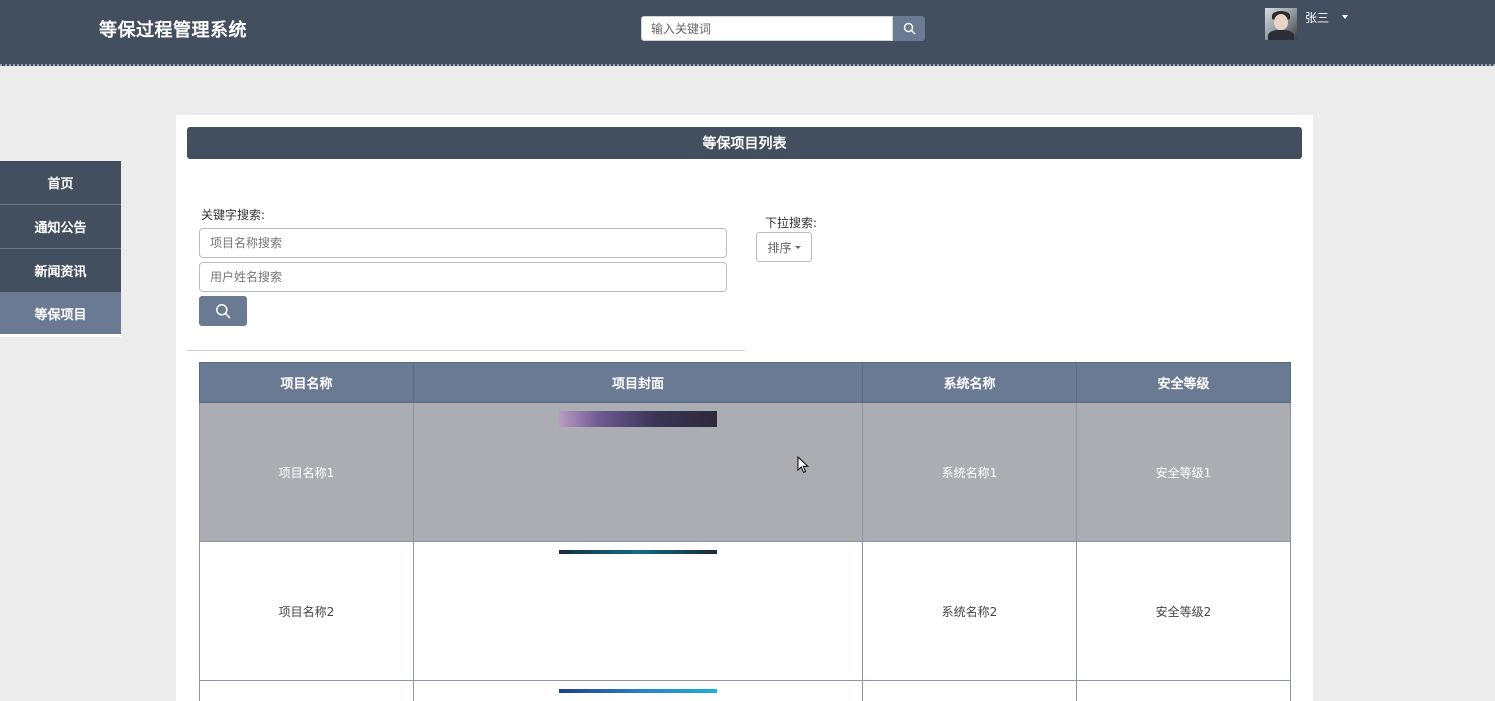  I want to click on sidebar: 首页 通知公告 新闻资讯 等保项目, so click(60, 249).